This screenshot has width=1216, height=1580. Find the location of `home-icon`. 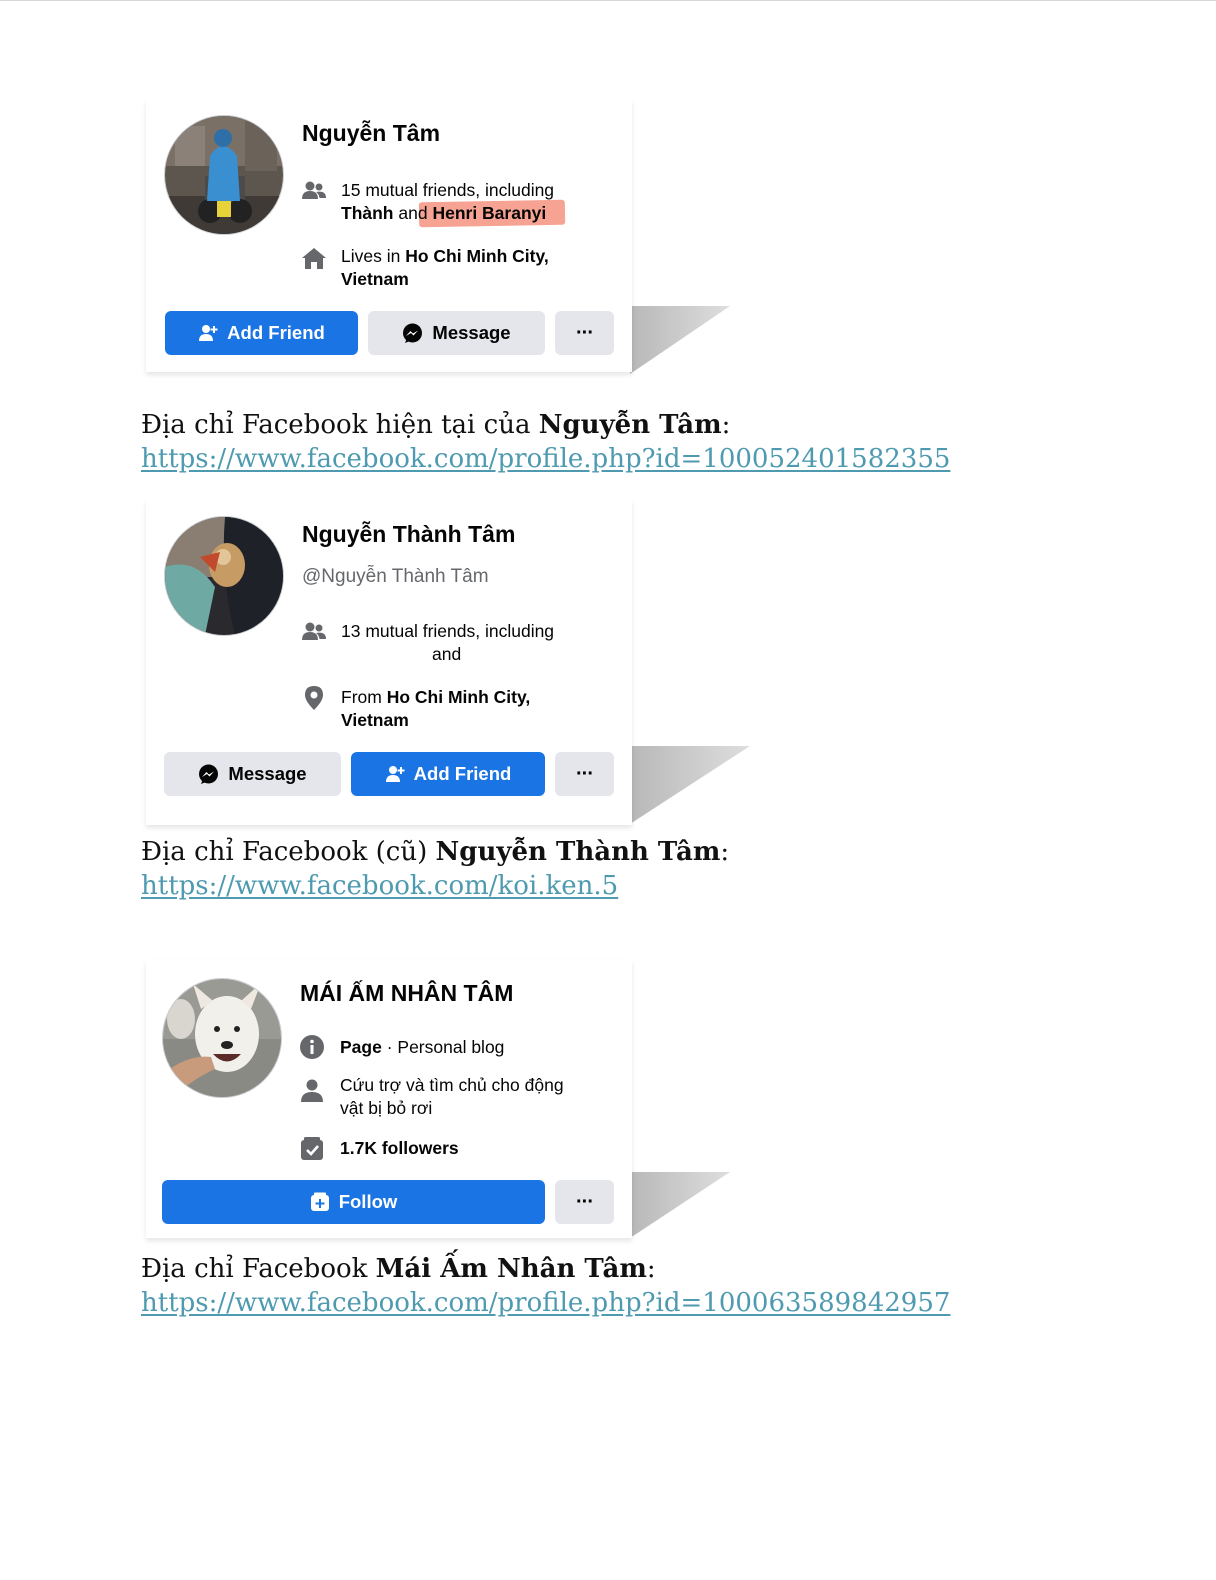

home-icon is located at coordinates (314, 258).